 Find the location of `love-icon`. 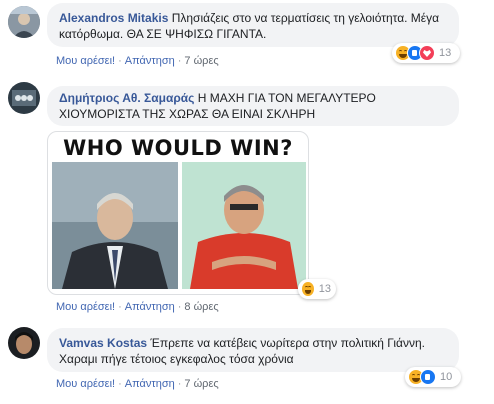

love-icon is located at coordinates (427, 53).